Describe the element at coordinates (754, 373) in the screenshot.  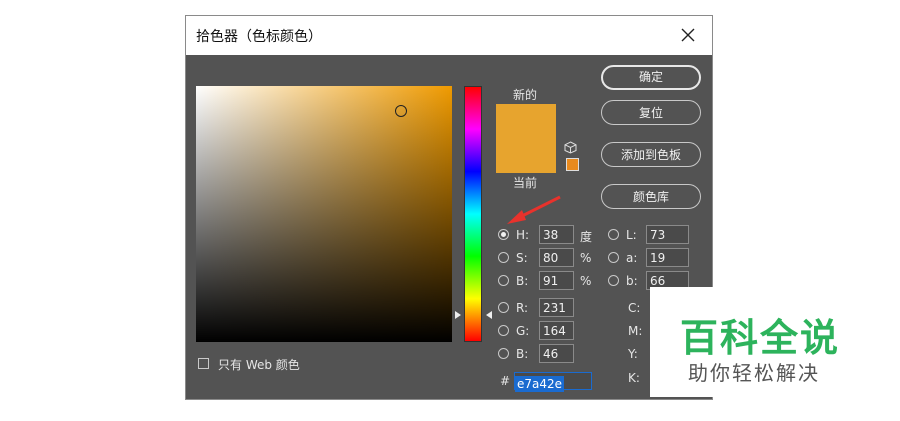
I see `watermark-subtitle: 助你轻松解决` at that location.